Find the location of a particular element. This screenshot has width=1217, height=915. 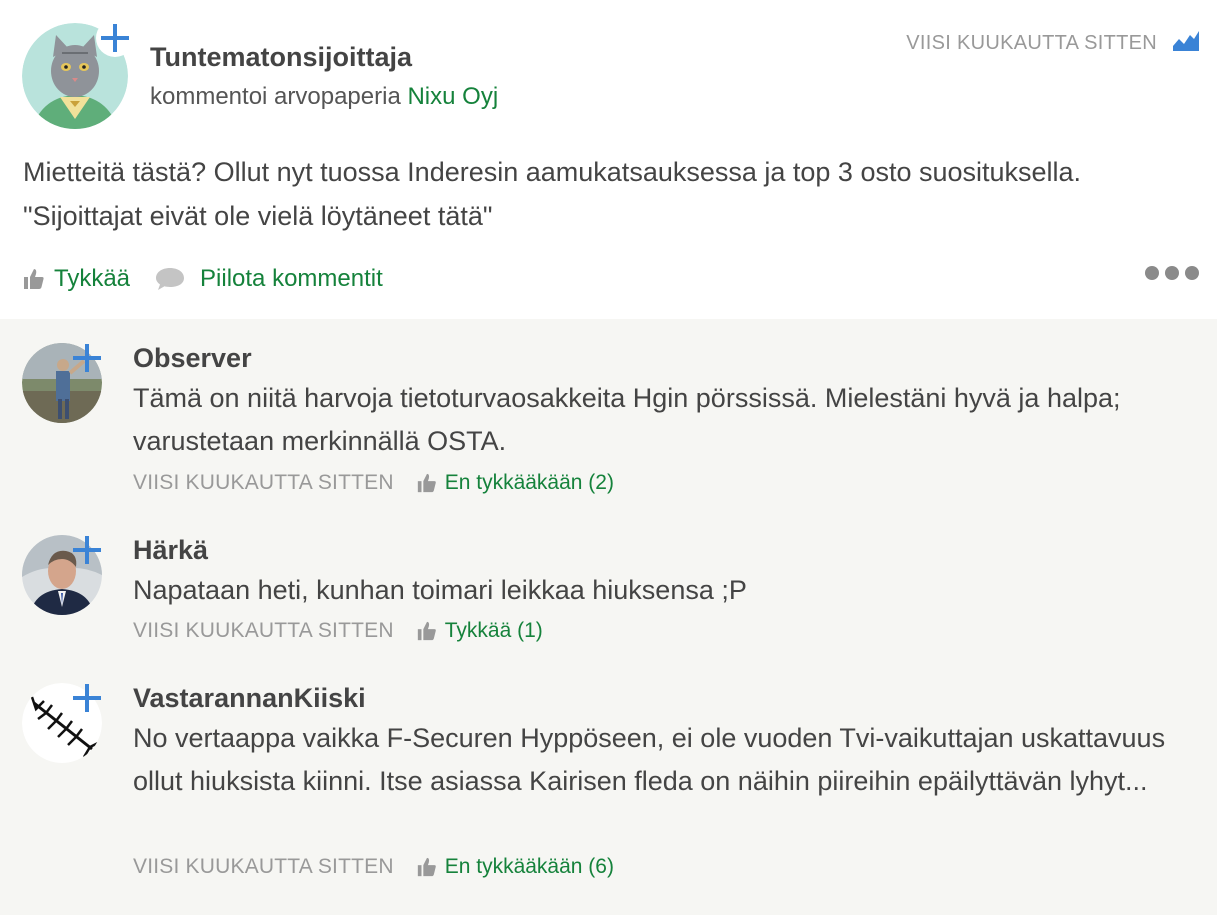

comment-footer: VIISI KUUKAUTTA SITTEN En tykkääkään (6) is located at coordinates (373, 867).